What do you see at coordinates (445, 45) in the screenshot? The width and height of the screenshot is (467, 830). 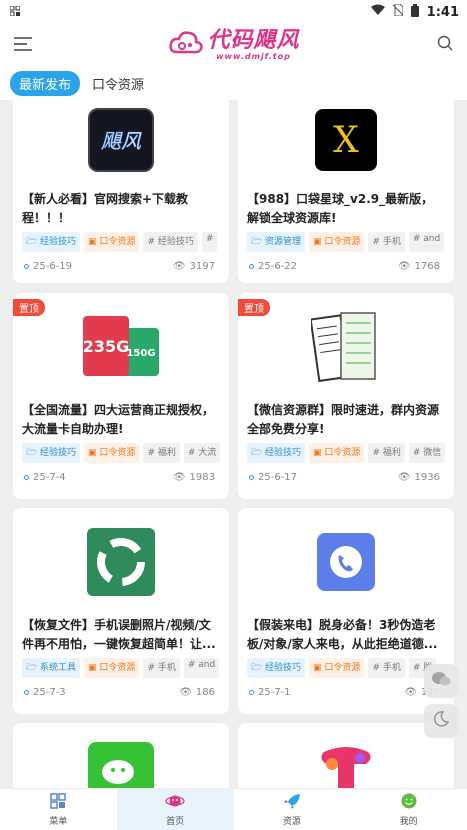 I see `search-icon` at bounding box center [445, 45].